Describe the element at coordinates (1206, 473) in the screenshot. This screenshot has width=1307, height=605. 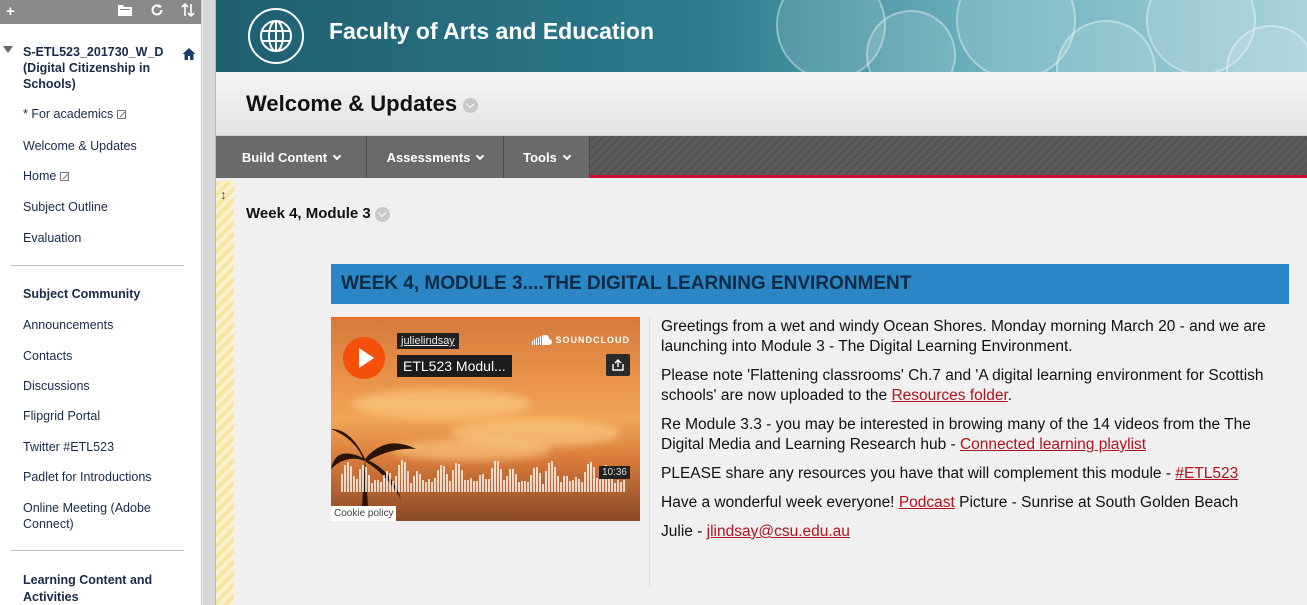
I see `hashtag-etl523-link: #ETL523` at that location.